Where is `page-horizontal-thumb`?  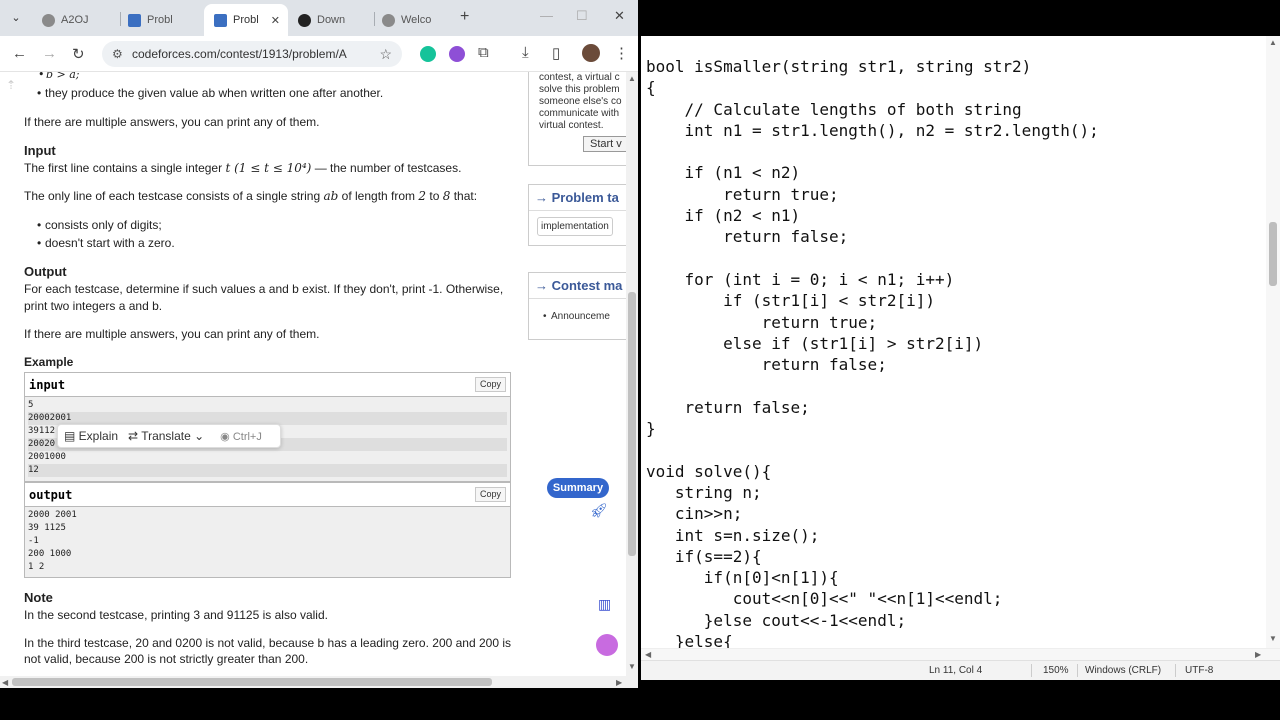
page-horizontal-thumb is located at coordinates (252, 682).